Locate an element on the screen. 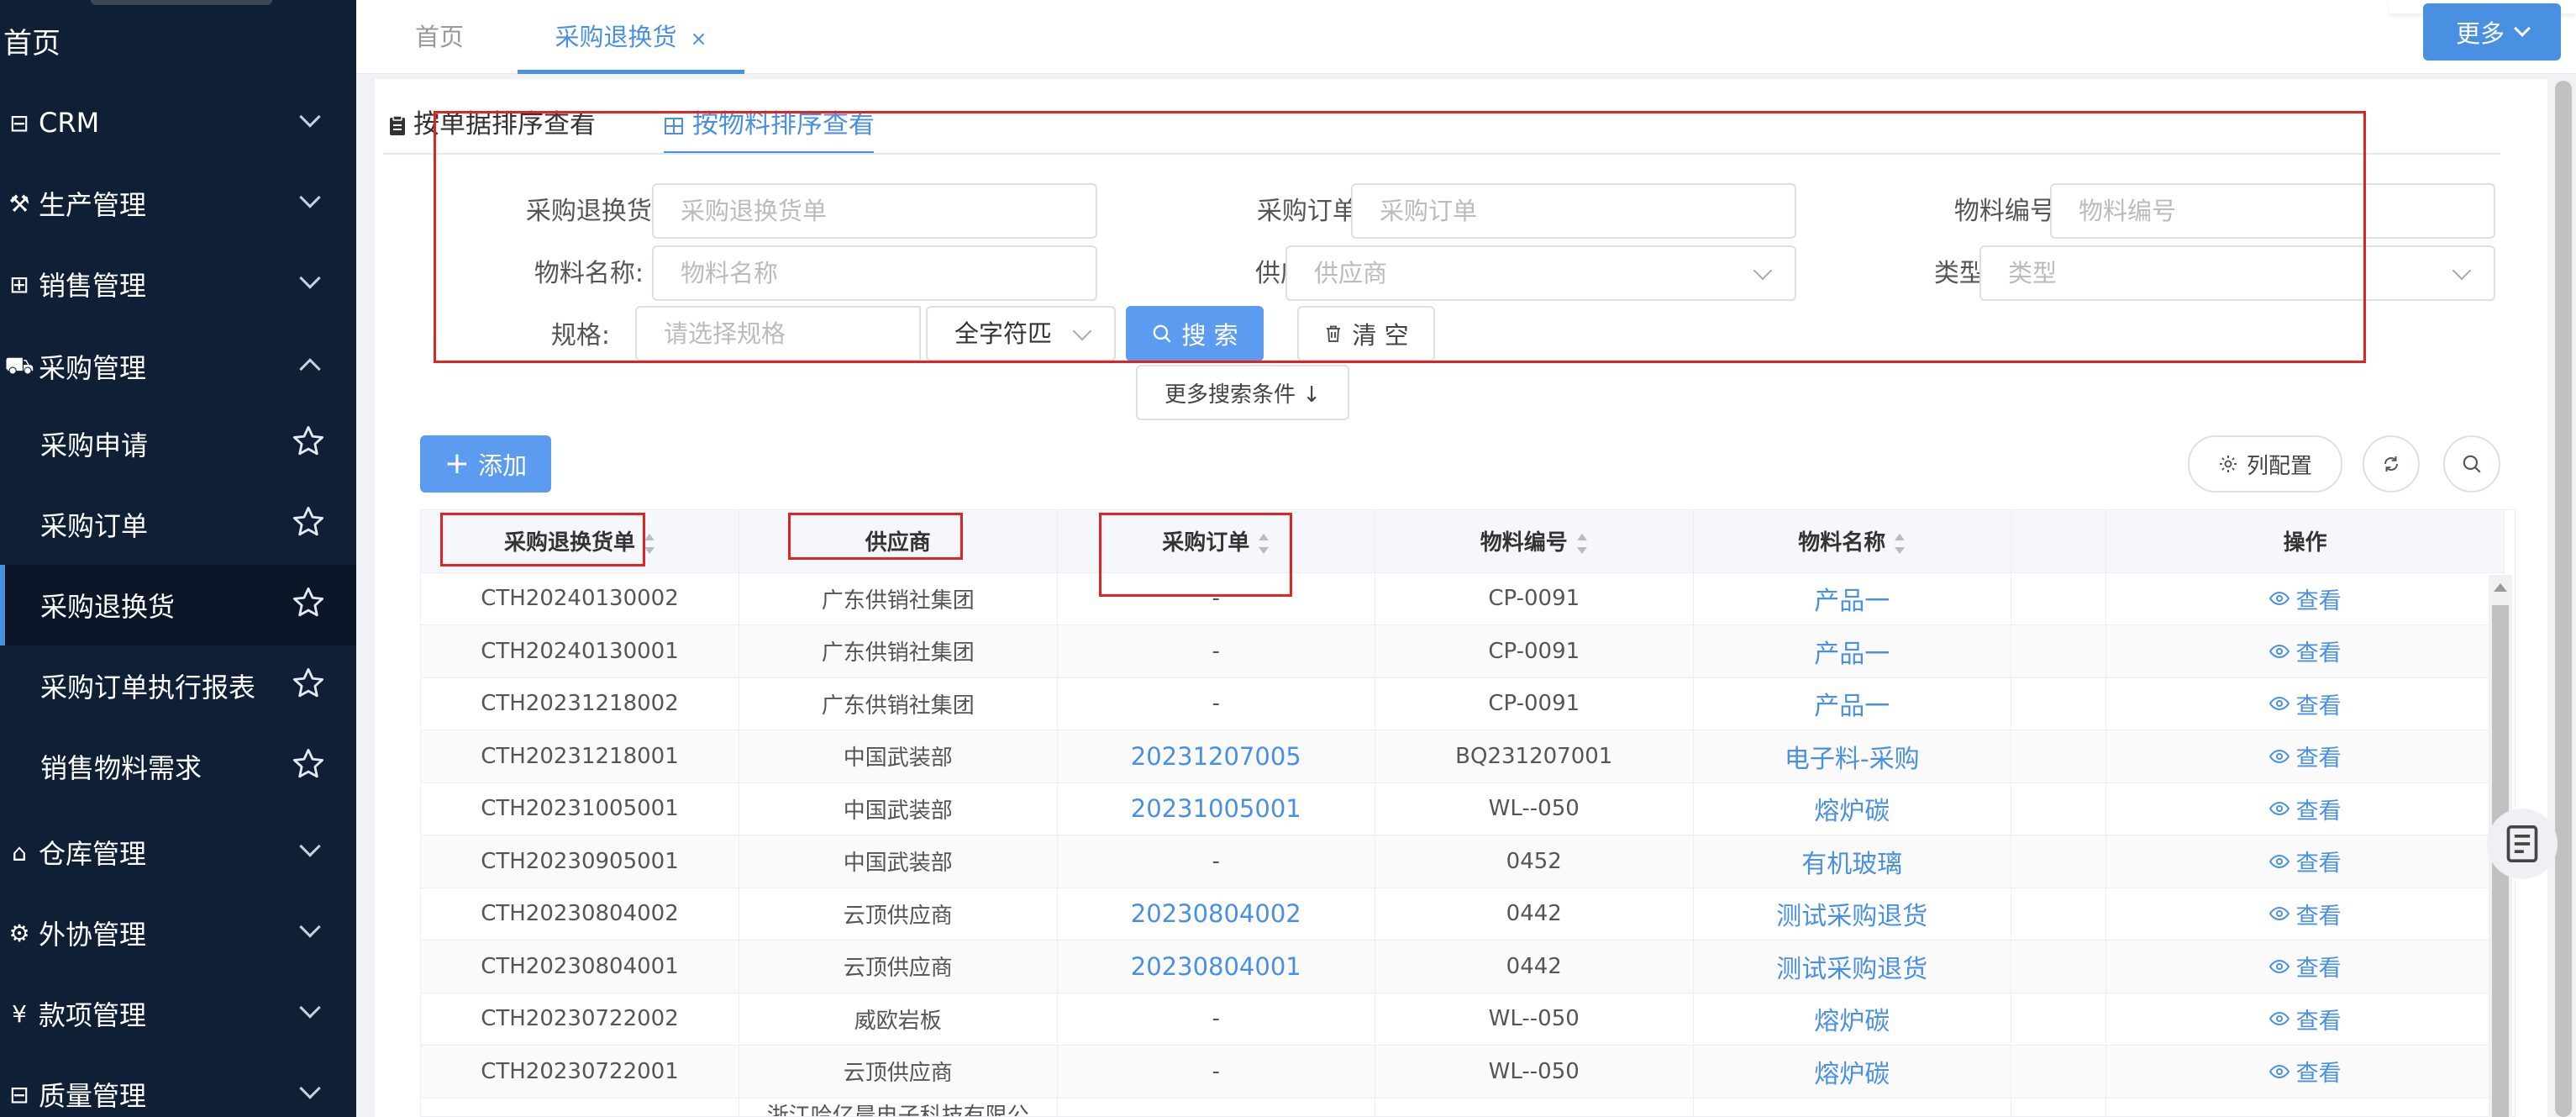 This screenshot has width=2576, height=1117. sidebar-item-purchase-order: 采购订单 is located at coordinates (178, 524).